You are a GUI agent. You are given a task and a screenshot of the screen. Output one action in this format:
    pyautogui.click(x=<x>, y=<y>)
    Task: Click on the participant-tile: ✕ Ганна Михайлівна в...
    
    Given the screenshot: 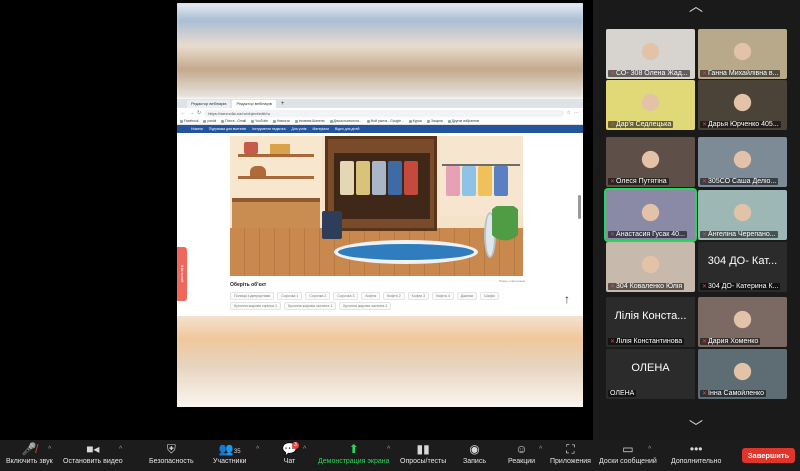 What is the action you would take?
    pyautogui.click(x=742, y=54)
    